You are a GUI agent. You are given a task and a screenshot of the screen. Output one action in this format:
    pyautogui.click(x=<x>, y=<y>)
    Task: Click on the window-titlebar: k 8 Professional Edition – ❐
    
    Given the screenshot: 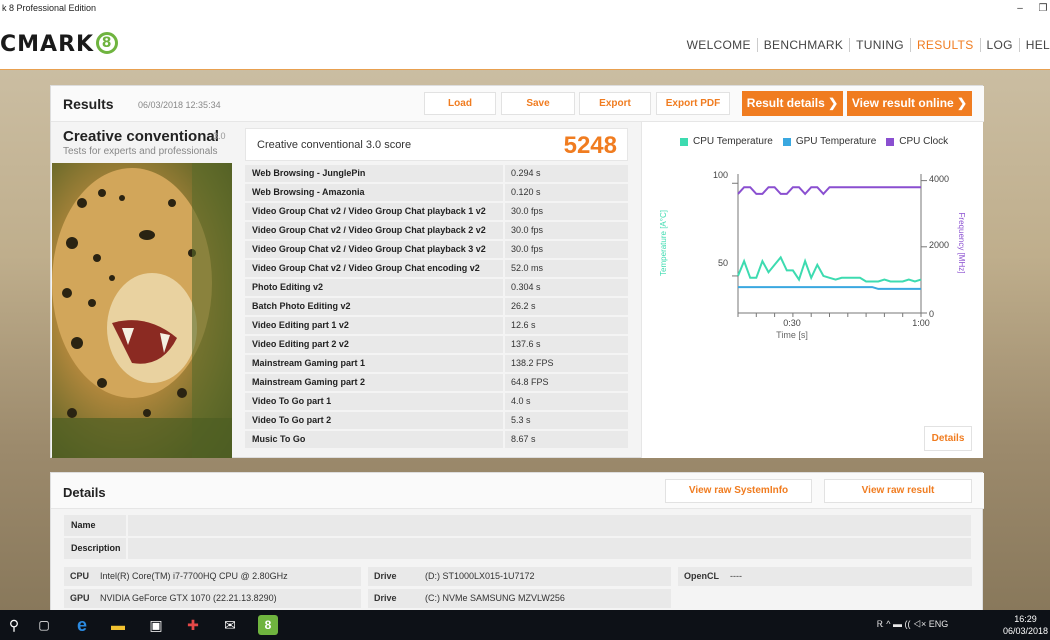 What is the action you would take?
    pyautogui.click(x=525, y=9)
    